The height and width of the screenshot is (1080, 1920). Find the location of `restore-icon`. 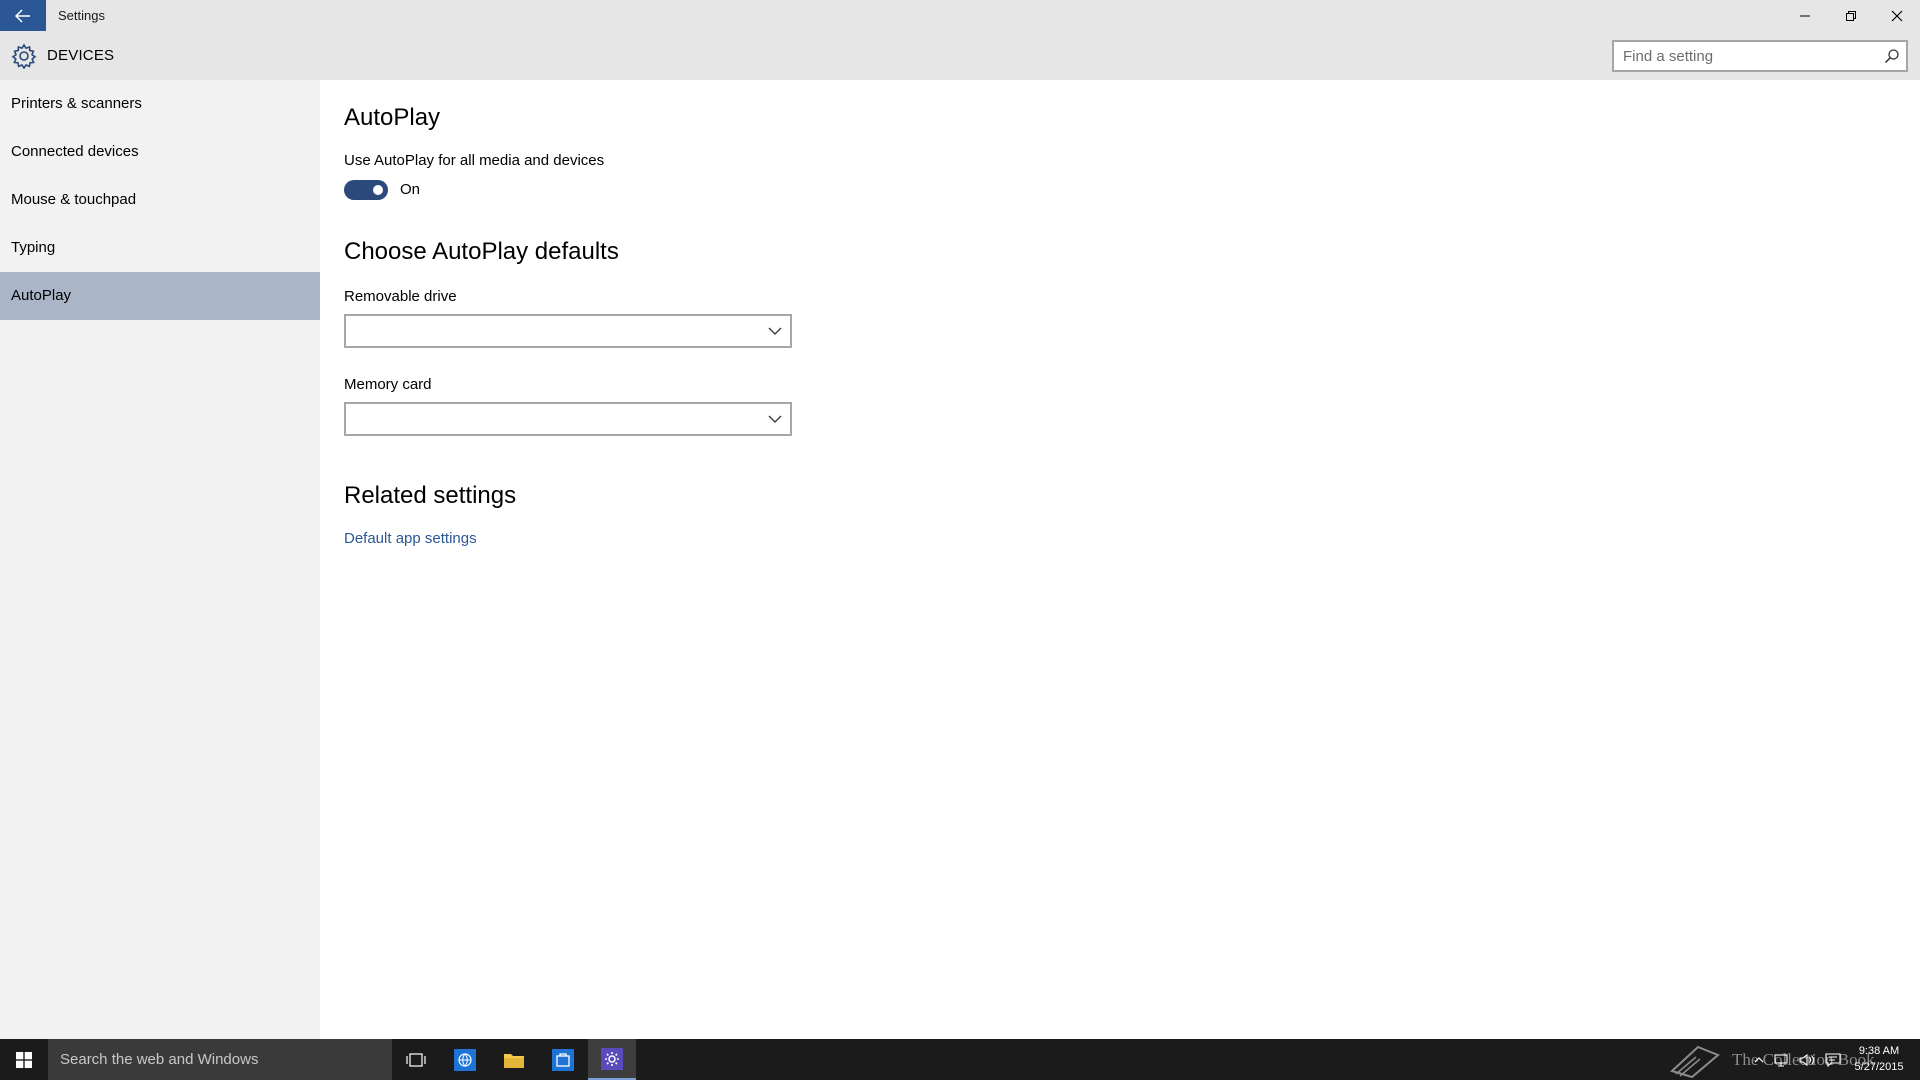

restore-icon is located at coordinates (1851, 15).